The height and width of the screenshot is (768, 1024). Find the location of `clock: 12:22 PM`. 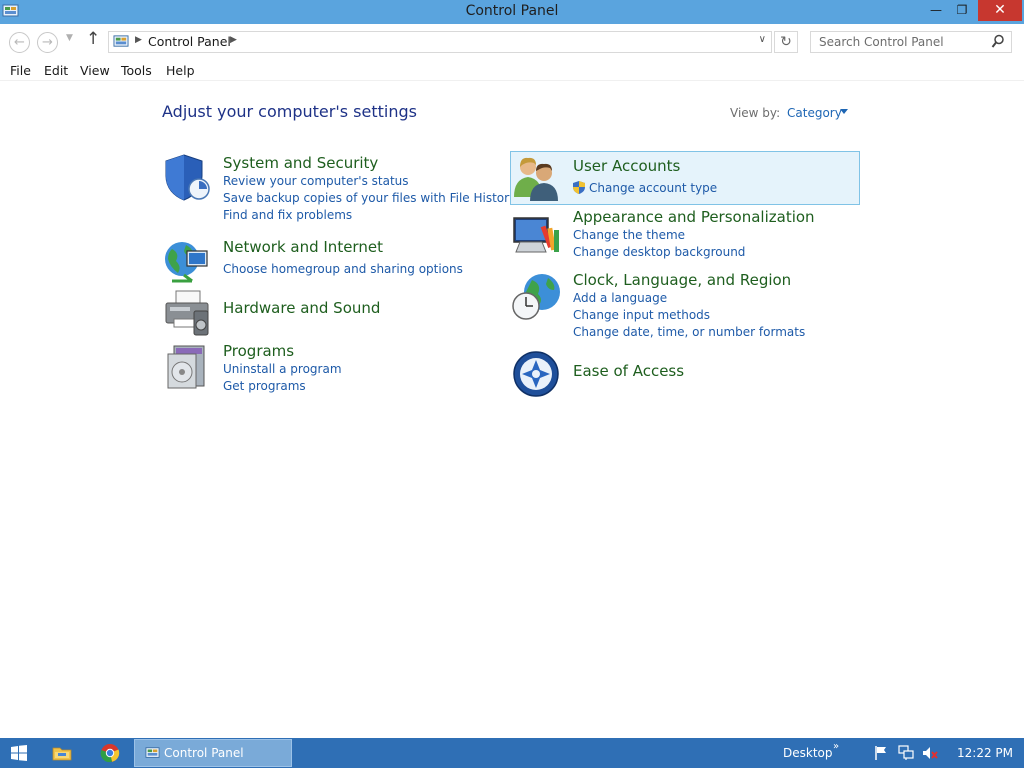

clock: 12:22 PM is located at coordinates (985, 753).